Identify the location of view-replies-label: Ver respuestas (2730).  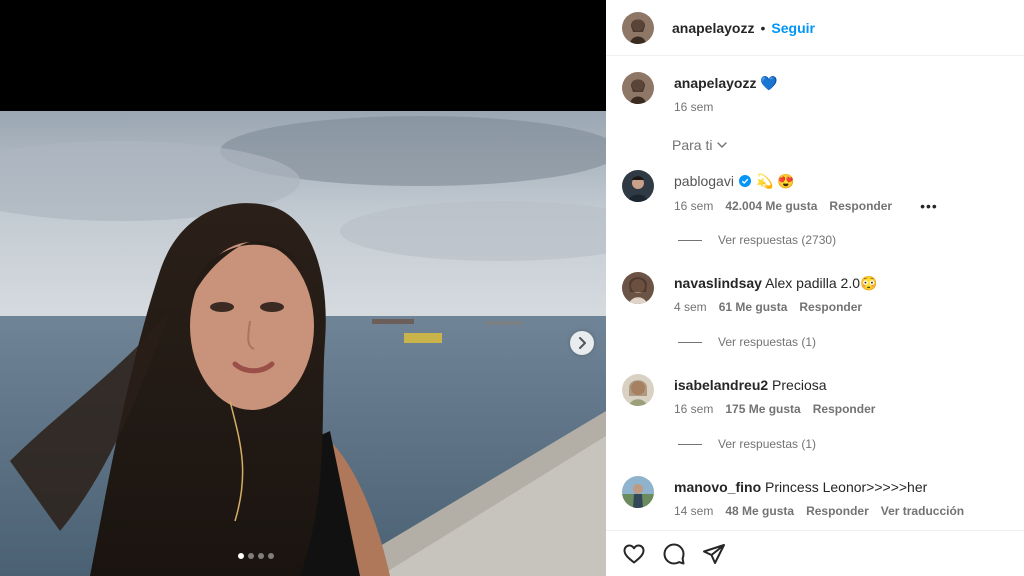
(777, 240).